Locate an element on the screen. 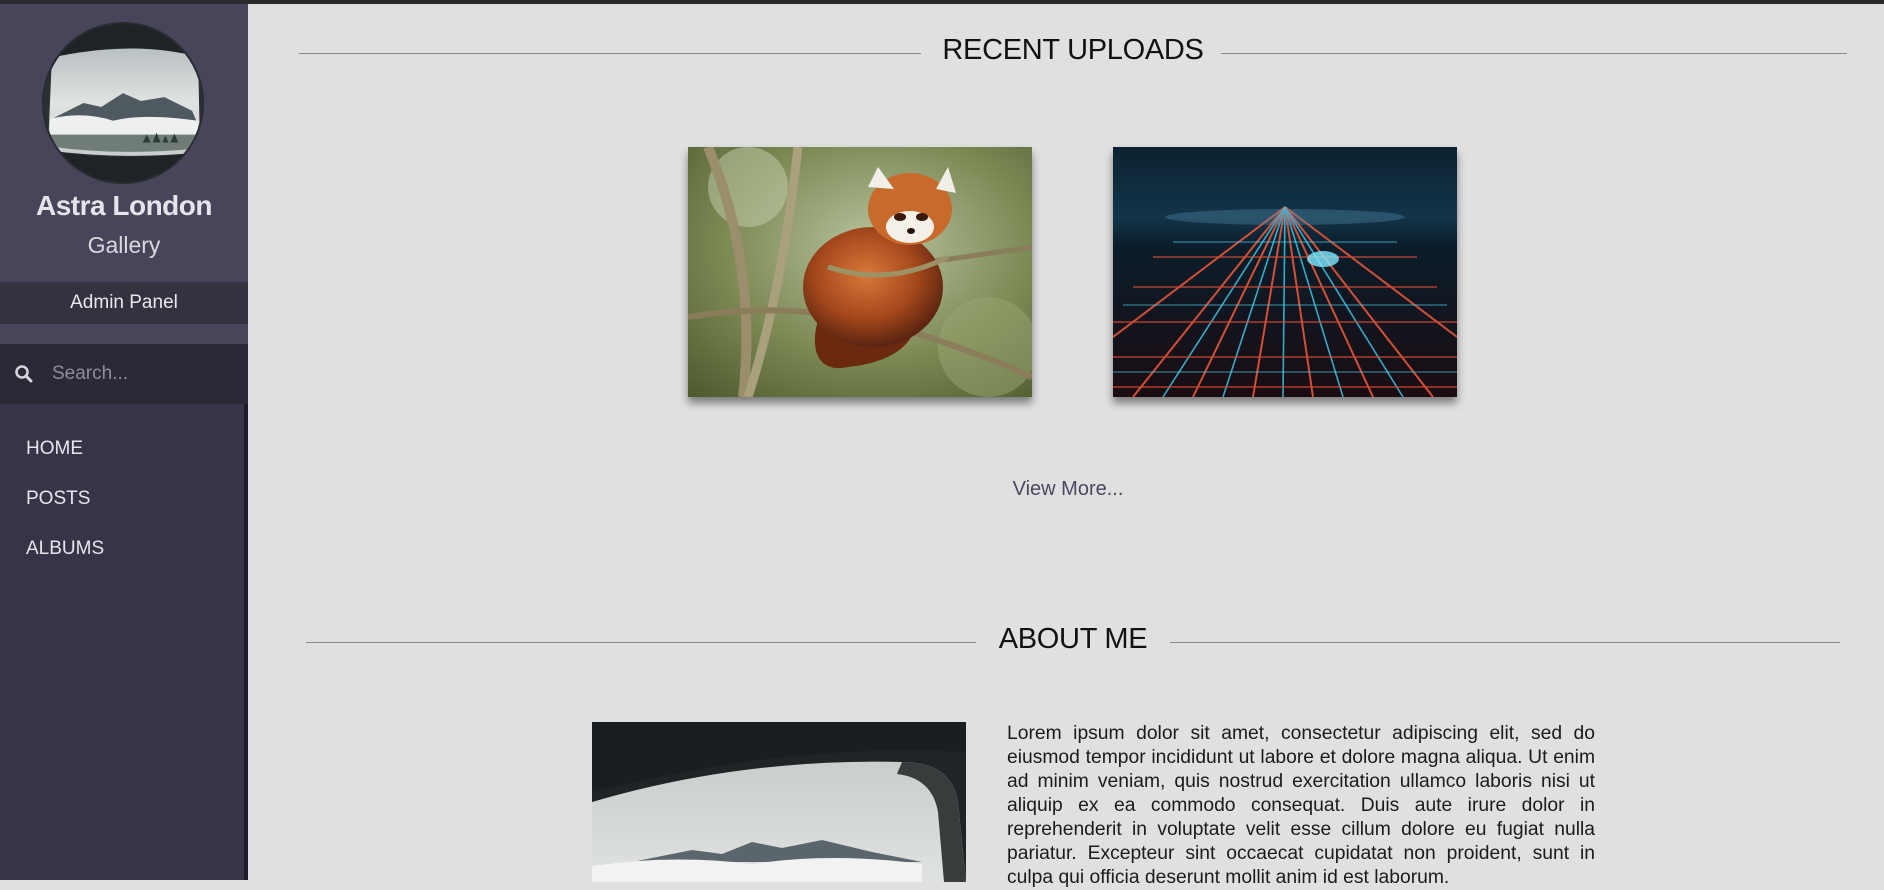 Image resolution: width=1884 pixels, height=890 pixels. sidebar-divider is located at coordinates (124, 334).